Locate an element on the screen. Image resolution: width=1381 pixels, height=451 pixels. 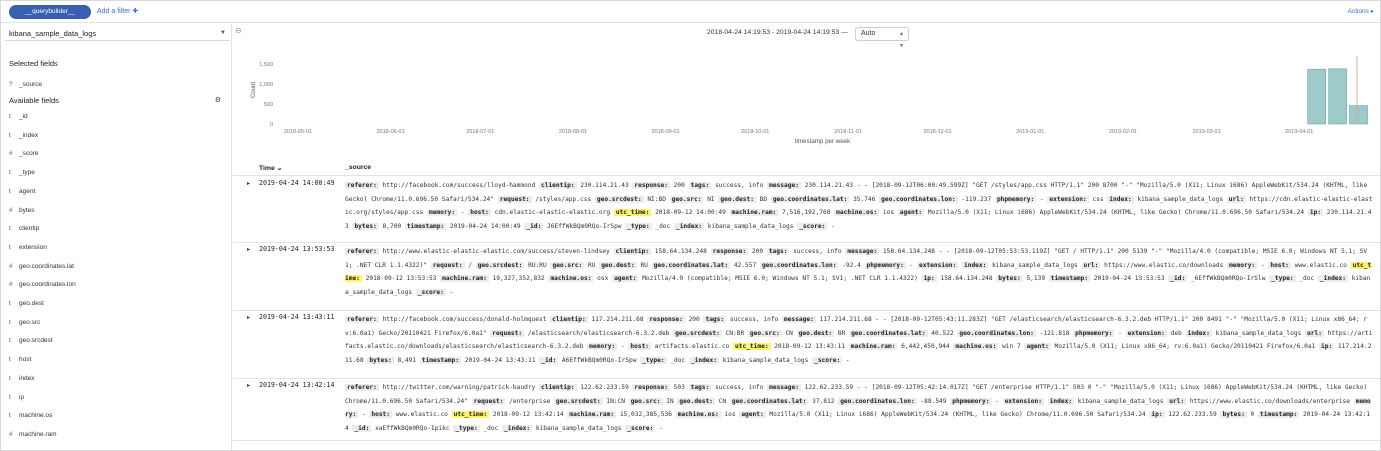
source-field-value: IN is located at coordinates (670, 401).